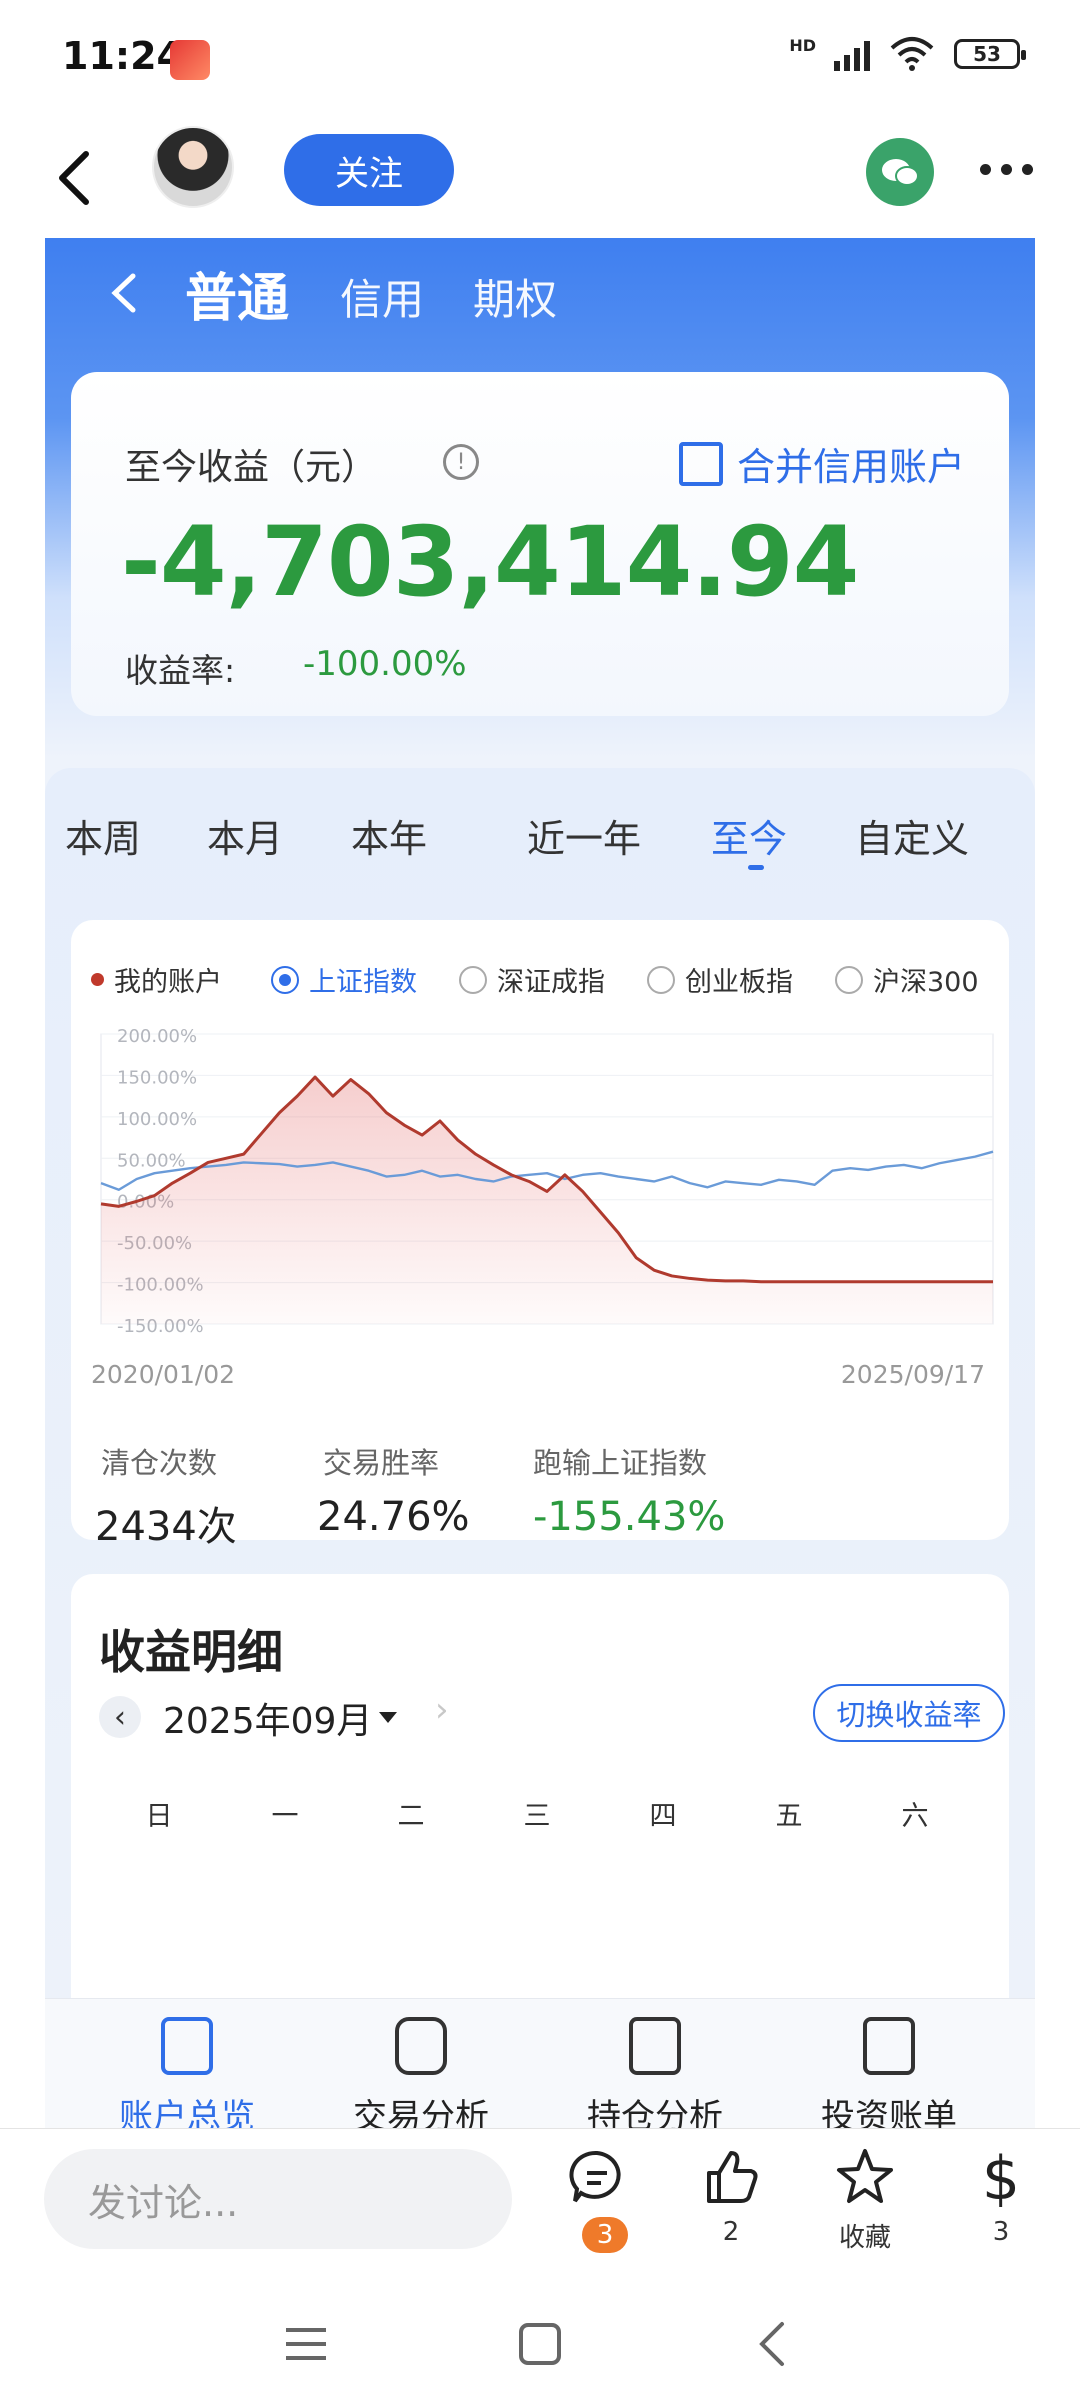  Describe the element at coordinates (551, 982) in the screenshot. I see `legend-label: 深证成指` at that location.